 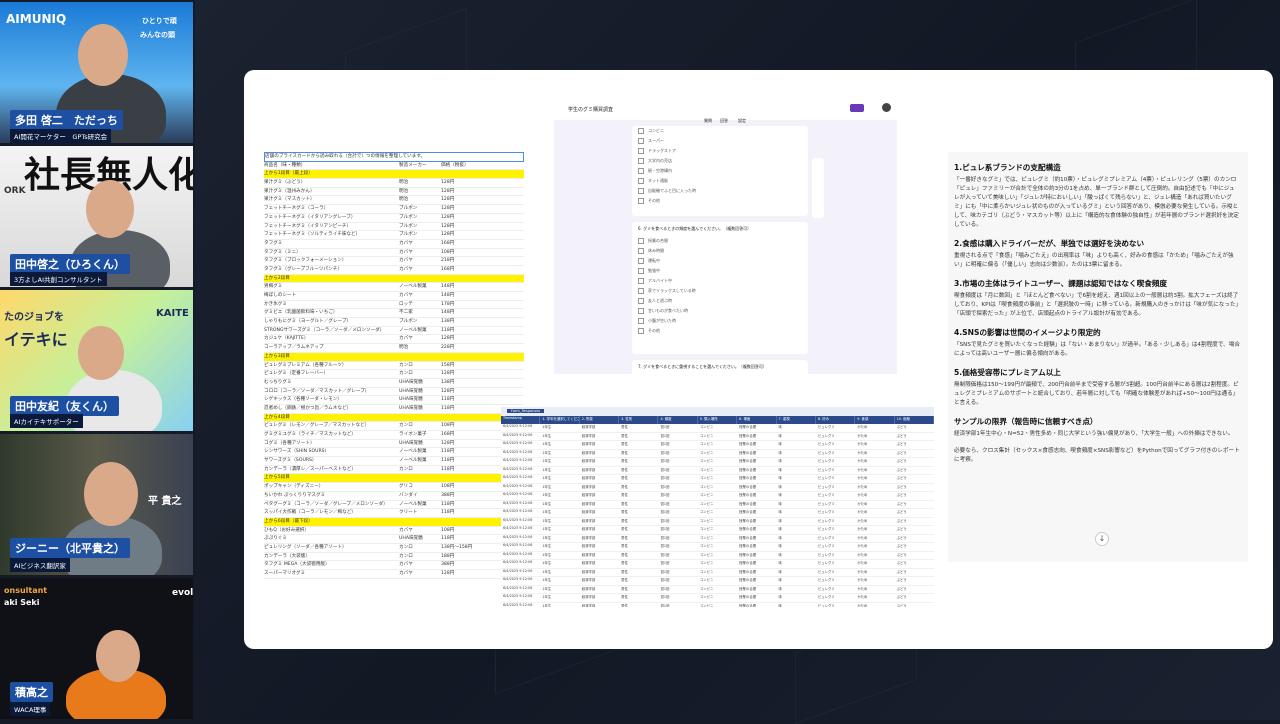 I want to click on option-item: スーパー, so click(x=720, y=141).